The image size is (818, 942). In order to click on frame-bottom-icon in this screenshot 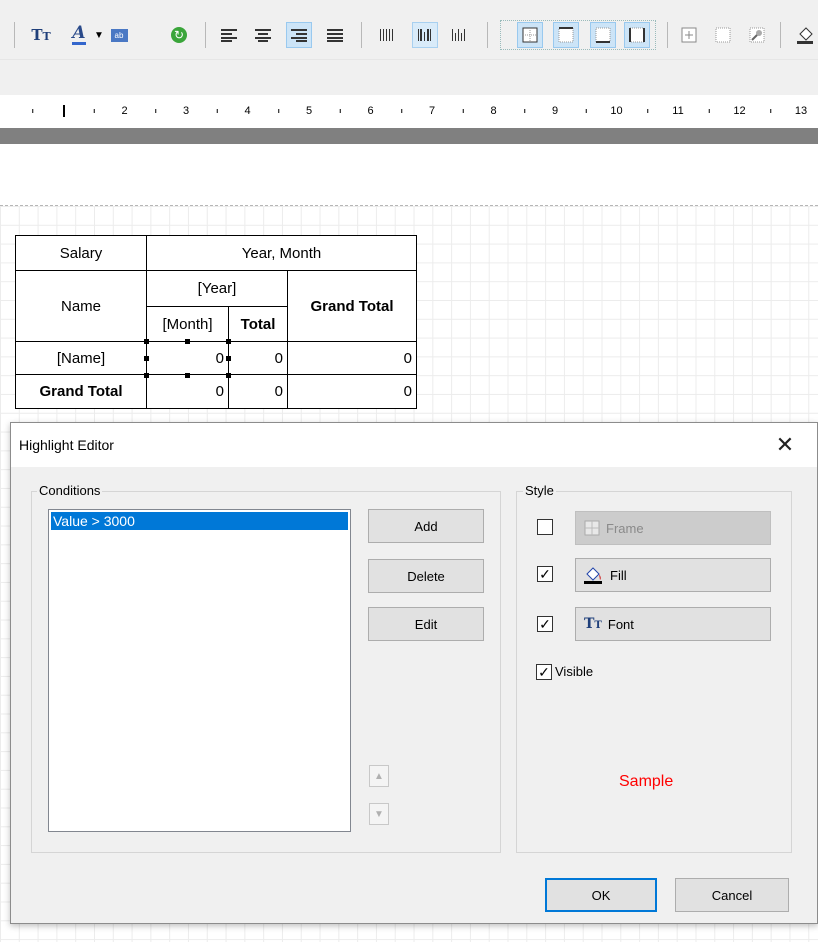, I will do `click(603, 35)`.